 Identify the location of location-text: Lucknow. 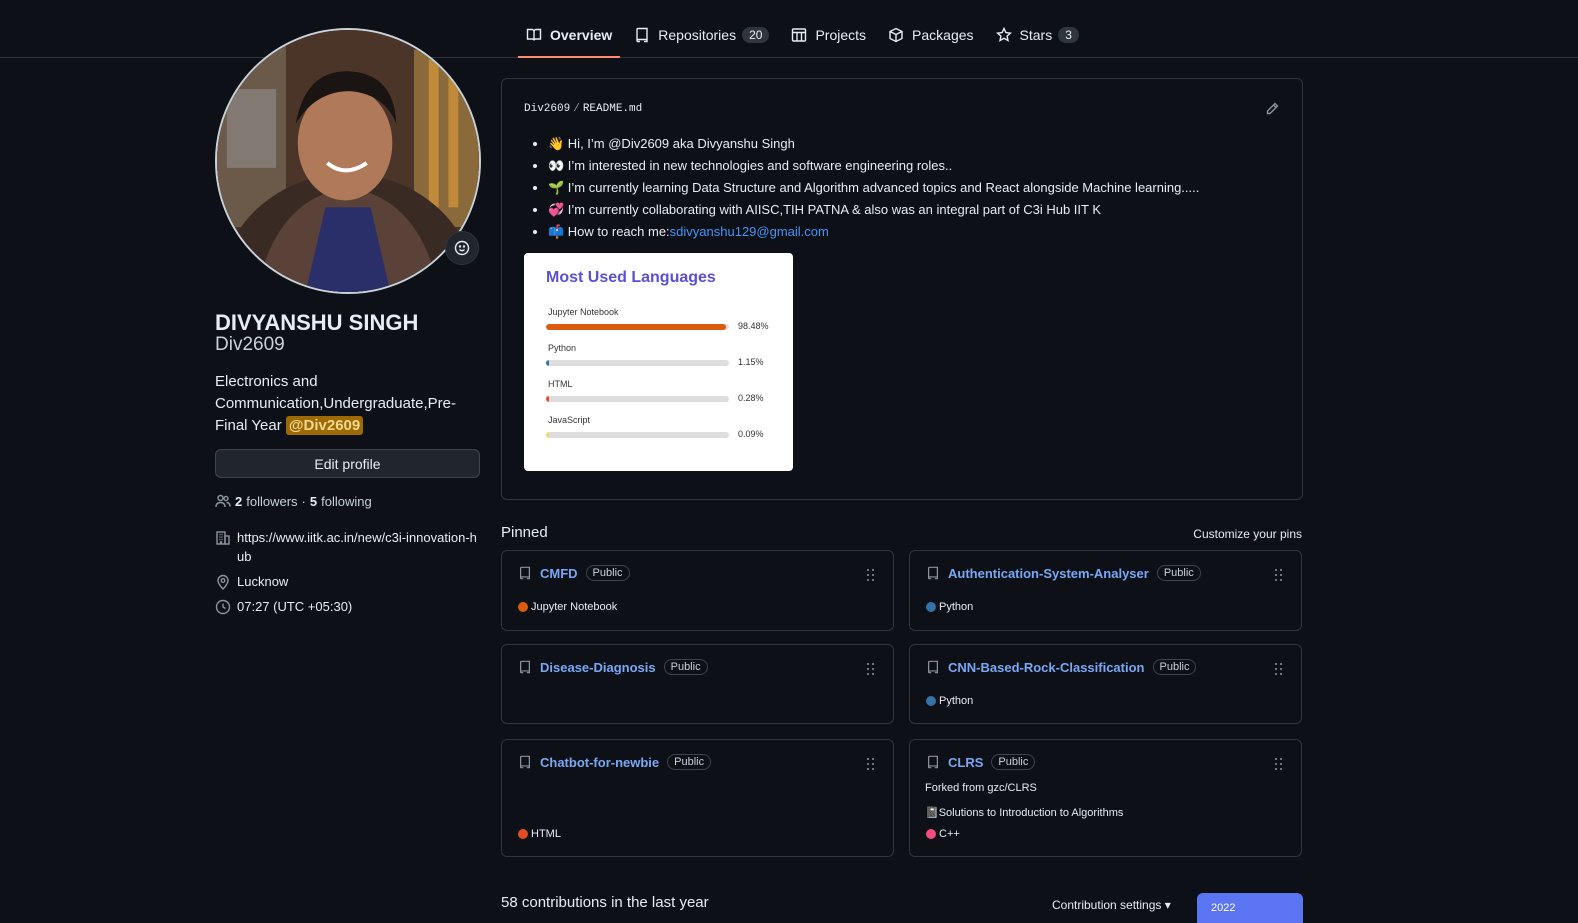
(263, 581).